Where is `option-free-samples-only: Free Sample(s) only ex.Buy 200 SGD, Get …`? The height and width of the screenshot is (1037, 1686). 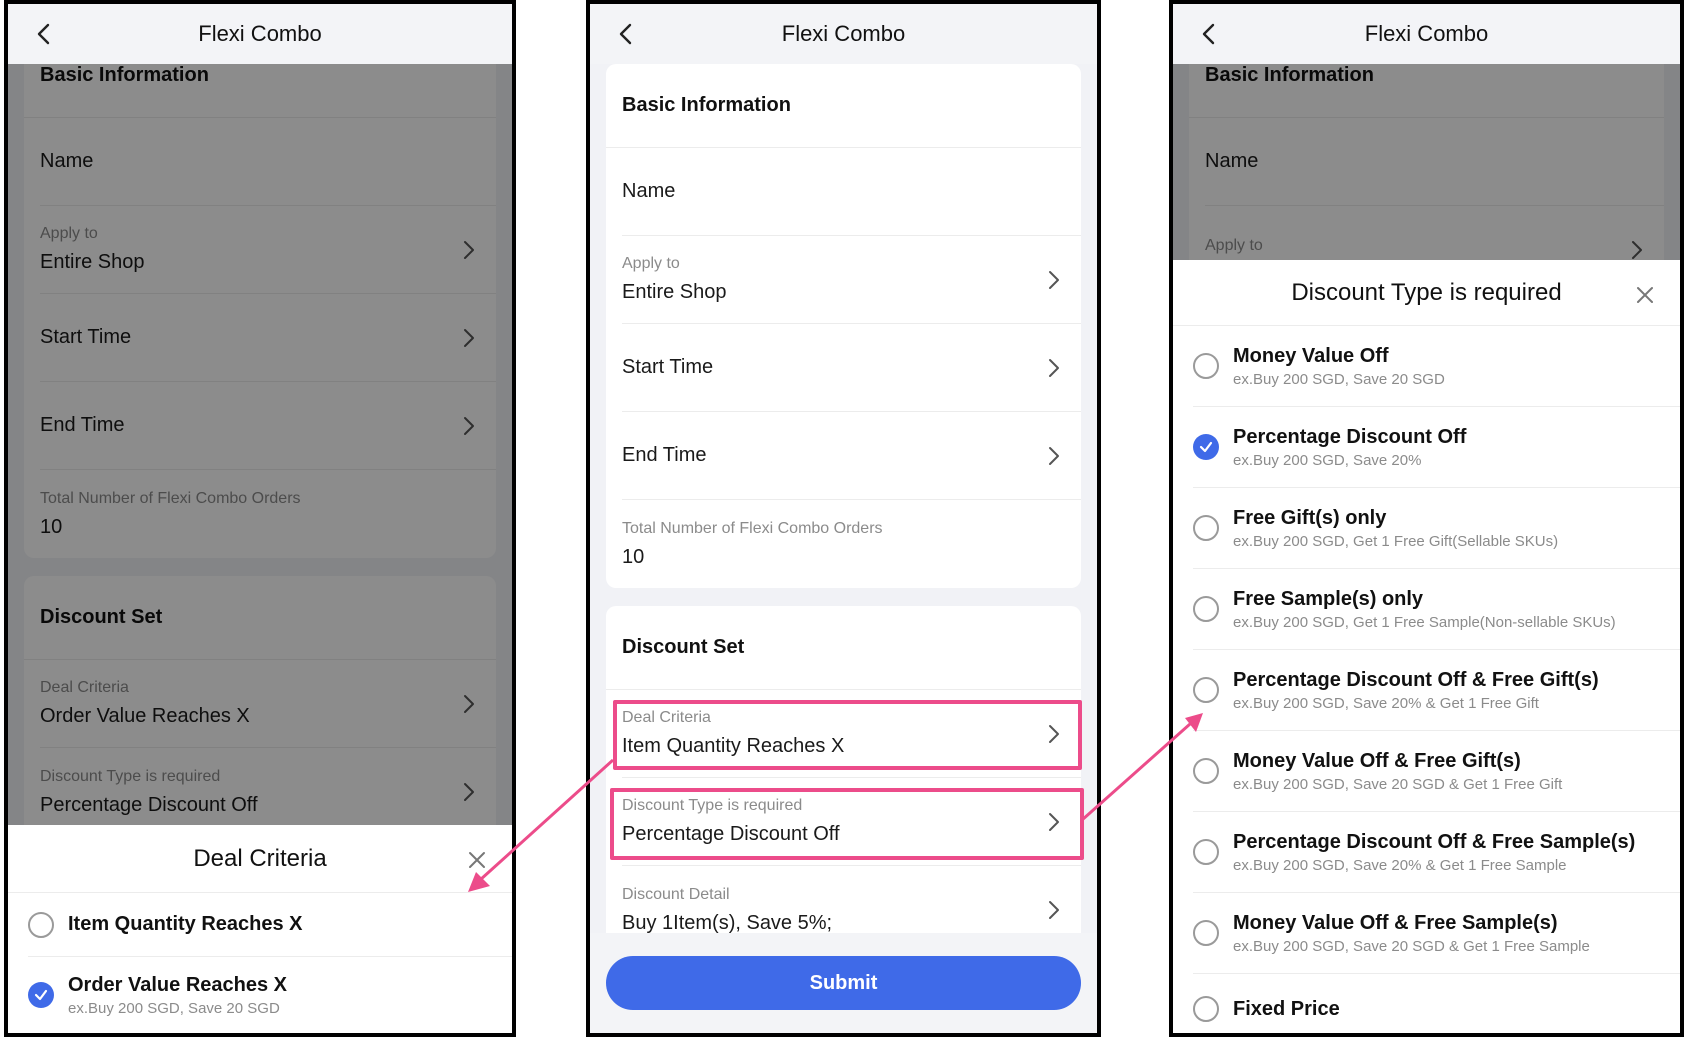
option-free-samples-only: Free Sample(s) only ex.Buy 200 SGD, Get … is located at coordinates (1436, 609).